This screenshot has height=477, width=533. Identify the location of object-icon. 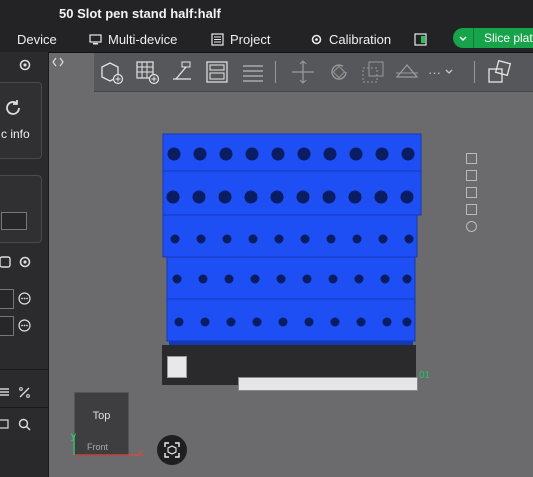
(4, 424).